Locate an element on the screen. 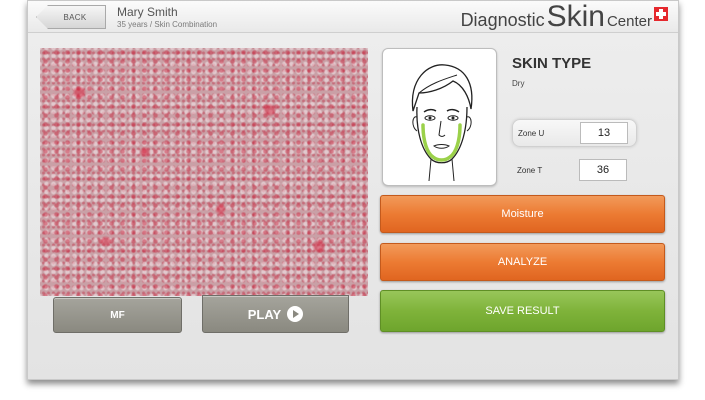 The width and height of the screenshot is (705, 400). play-label: PLAY is located at coordinates (264, 314).